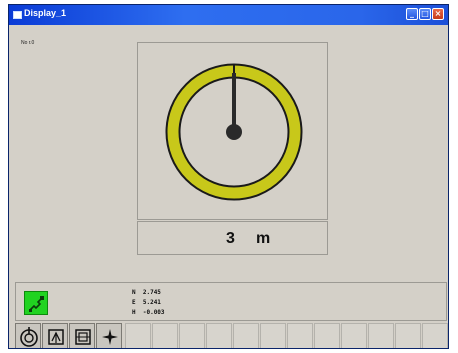  I want to click on gauge-dial, so click(234, 132).